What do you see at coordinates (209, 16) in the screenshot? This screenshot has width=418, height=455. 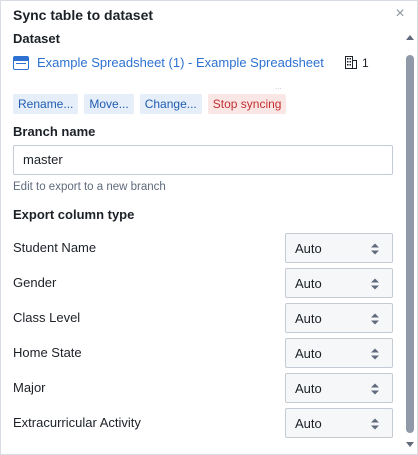 I see `dialog-header: Sync table to dataset ×` at bounding box center [209, 16].